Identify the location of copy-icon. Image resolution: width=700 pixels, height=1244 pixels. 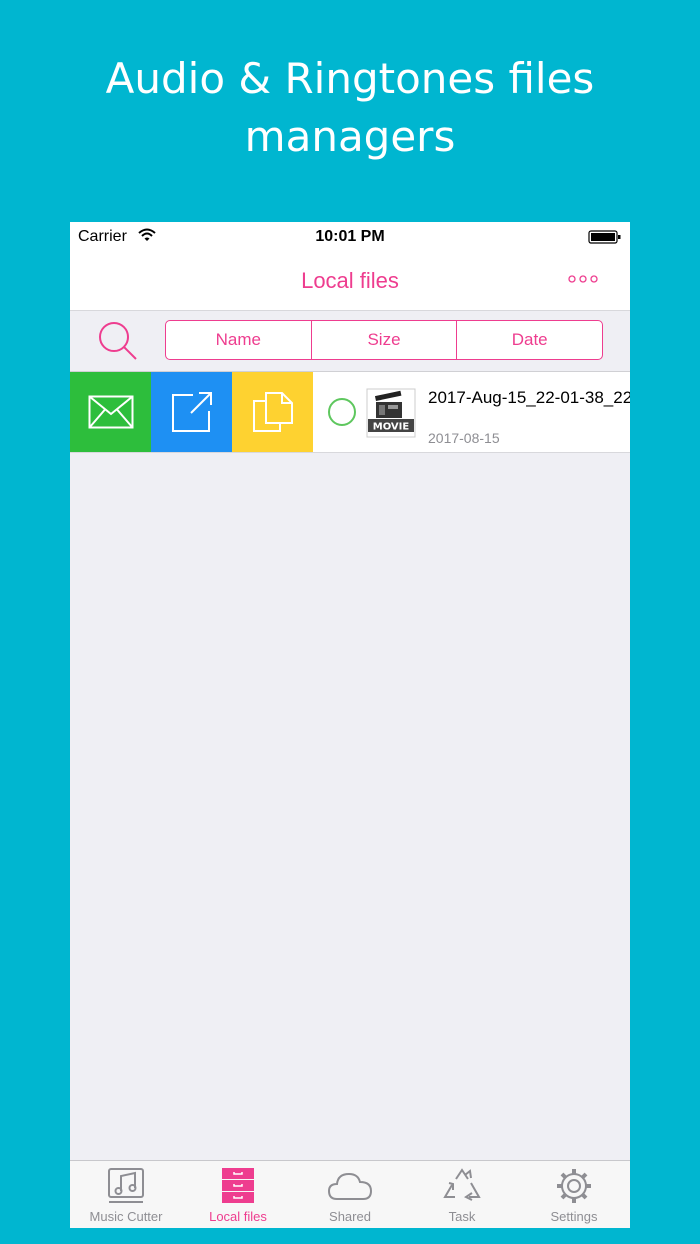
(272, 412).